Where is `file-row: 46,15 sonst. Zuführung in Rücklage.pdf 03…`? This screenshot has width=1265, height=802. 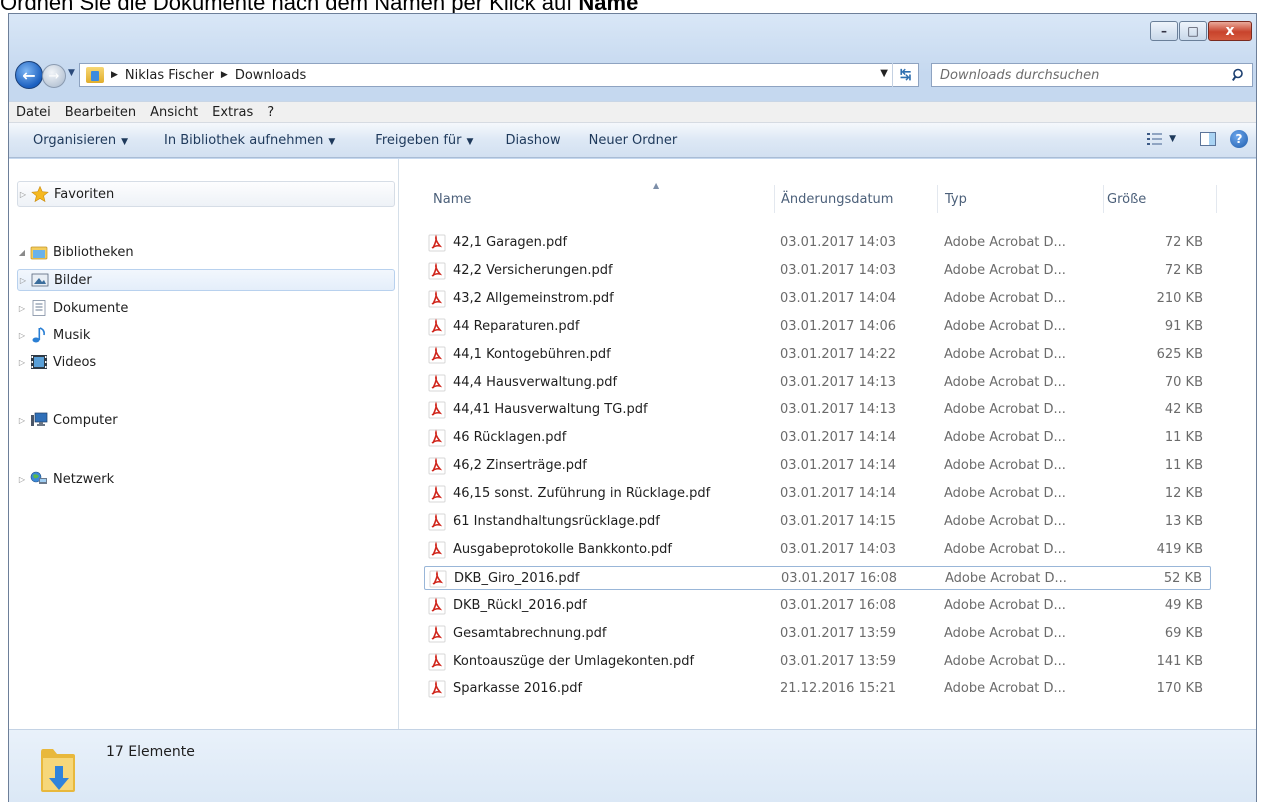 file-row: 46,15 sonst. Zuführung in Rücklage.pdf 03… is located at coordinates (817, 494).